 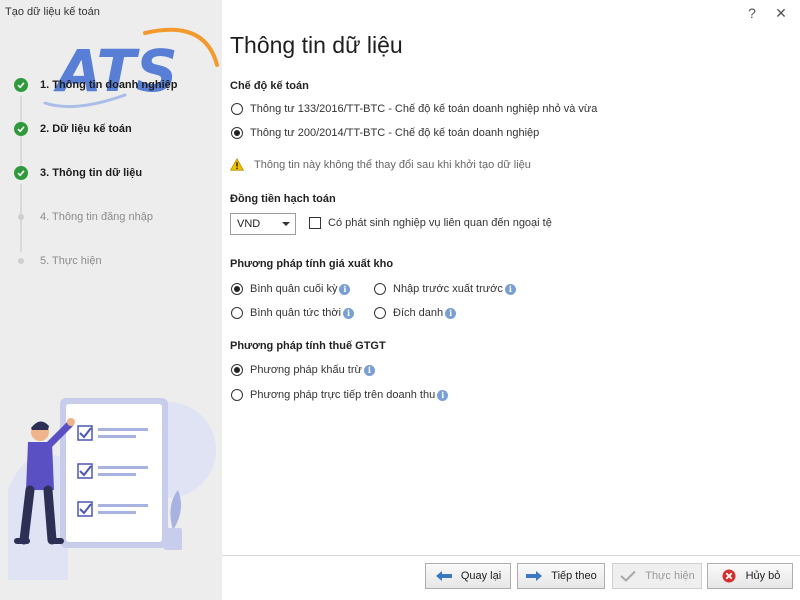 What do you see at coordinates (286, 224) in the screenshot?
I see `chevron-down-icon` at bounding box center [286, 224].